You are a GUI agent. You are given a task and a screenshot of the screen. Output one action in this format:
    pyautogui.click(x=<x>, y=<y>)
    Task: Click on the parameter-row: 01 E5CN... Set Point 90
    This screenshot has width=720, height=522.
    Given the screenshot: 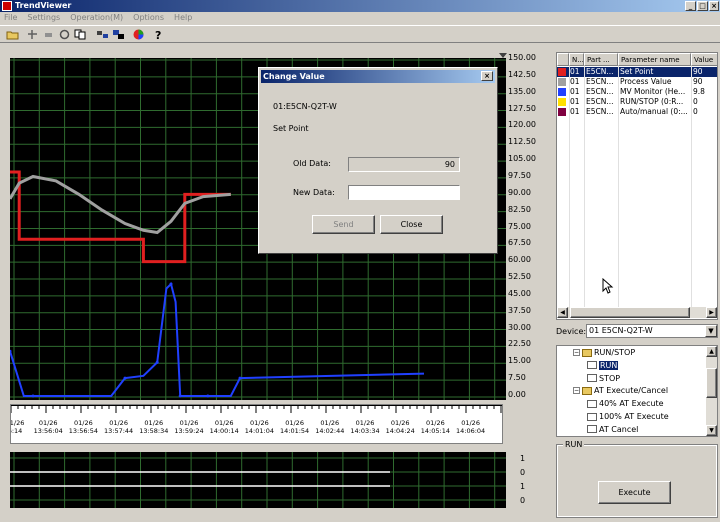 What is the action you would take?
    pyautogui.click(x=637, y=72)
    